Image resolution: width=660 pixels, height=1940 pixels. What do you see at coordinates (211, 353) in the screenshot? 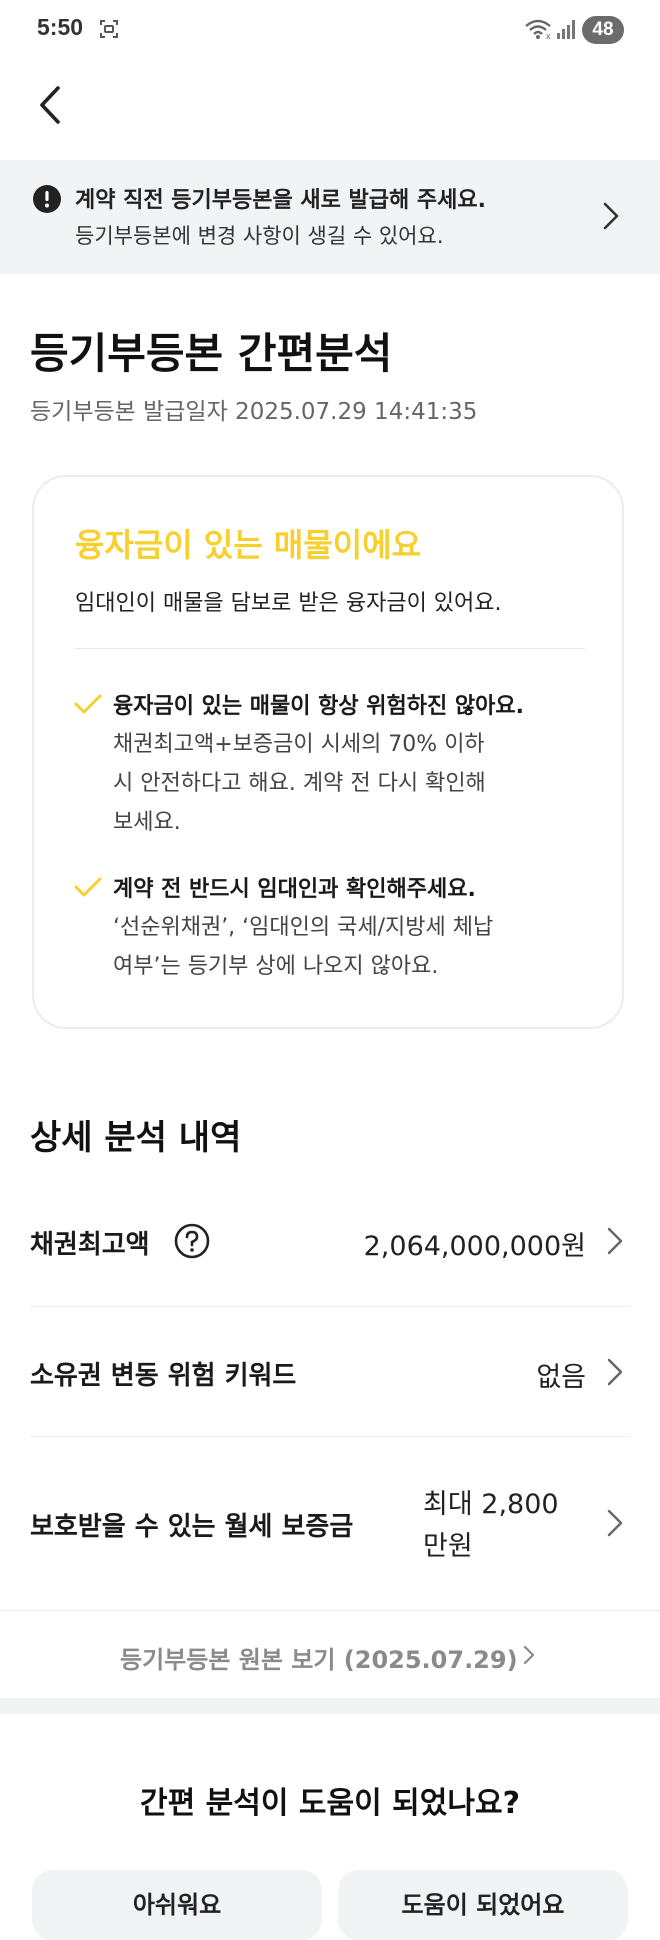
I see `page-title: 등기부등본 간편분석` at bounding box center [211, 353].